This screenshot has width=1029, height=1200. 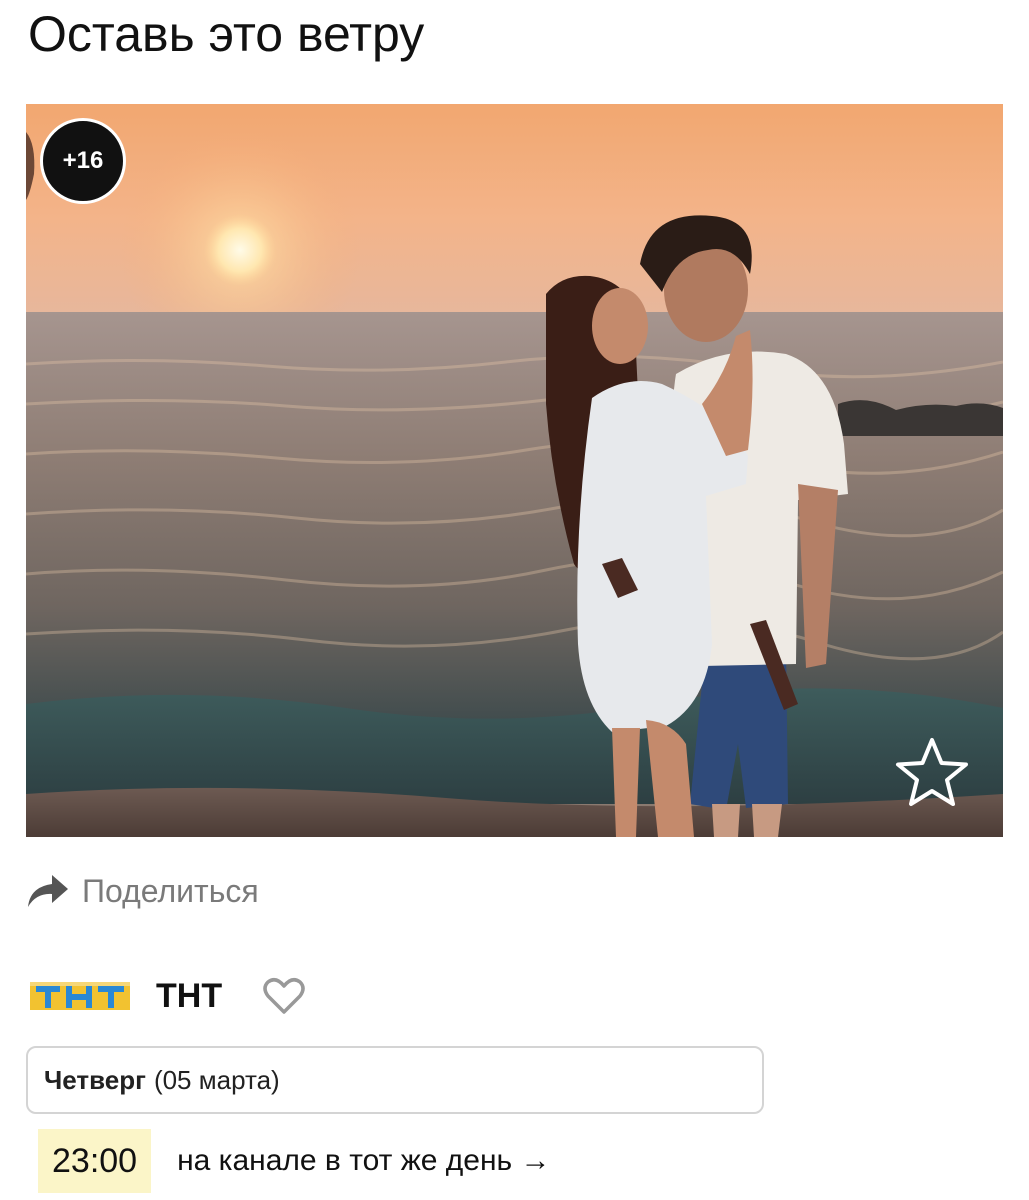 I want to click on date-select-day: Четверг, so click(x=95, y=1079).